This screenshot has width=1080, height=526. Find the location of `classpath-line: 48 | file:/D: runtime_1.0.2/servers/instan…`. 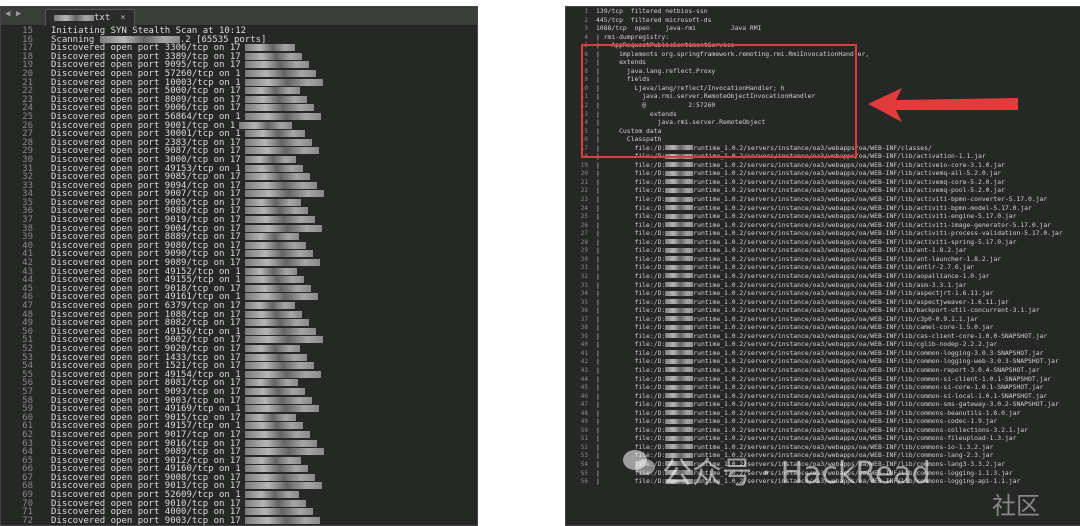

classpath-line: 48 | file:/D: runtime_1.0.2/servers/instan… is located at coordinates (800, 412).